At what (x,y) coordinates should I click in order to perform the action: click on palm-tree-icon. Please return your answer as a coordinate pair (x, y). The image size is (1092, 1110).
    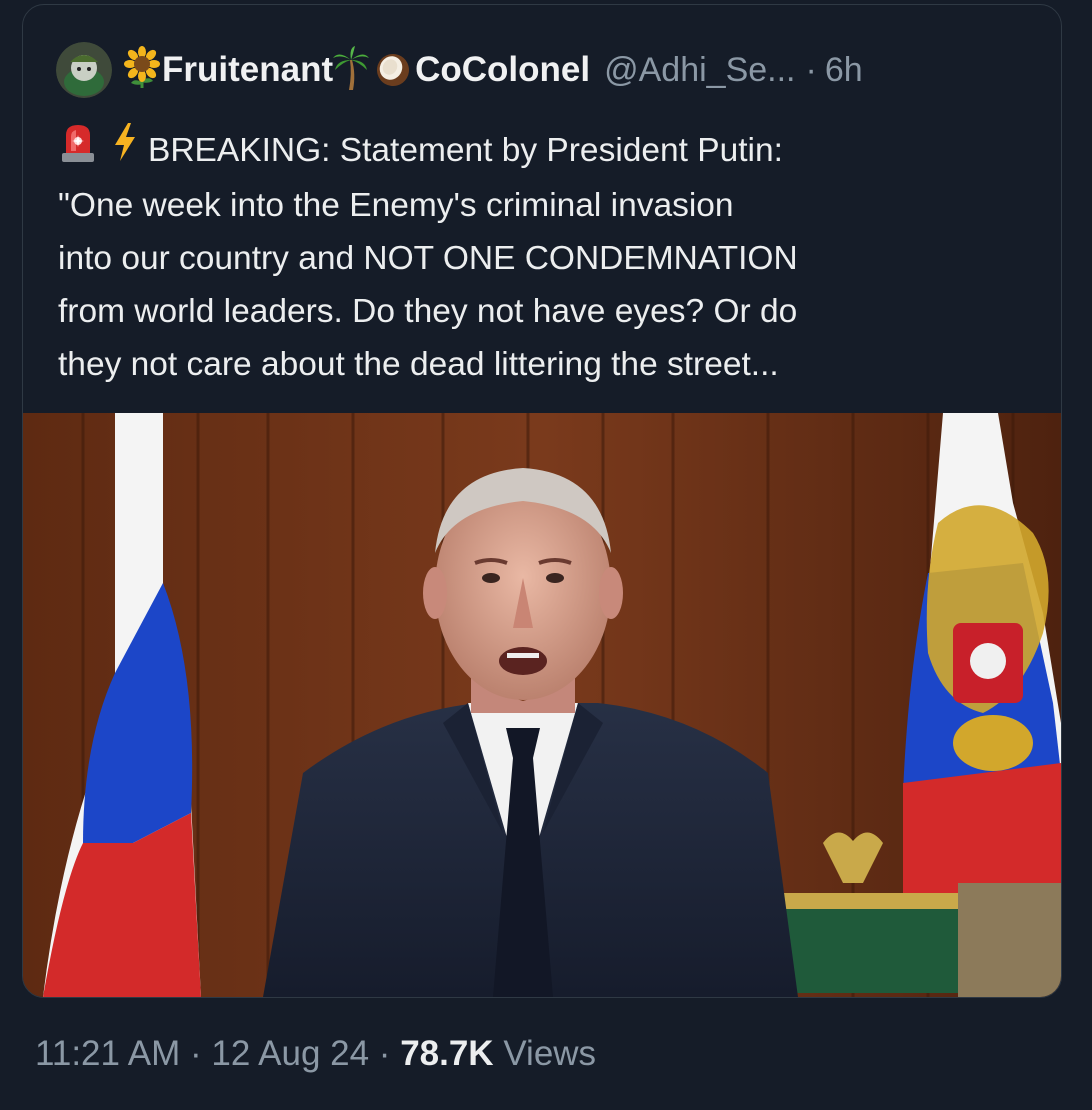
    Looking at the image, I should click on (351, 70).